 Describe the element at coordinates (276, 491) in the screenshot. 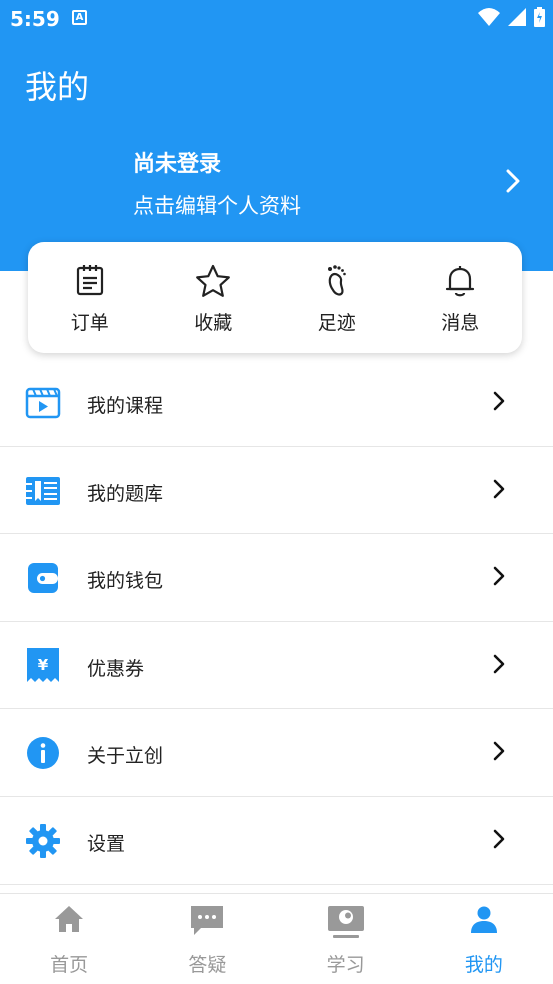

I see `menu-item-question-bank: 我的题库` at that location.